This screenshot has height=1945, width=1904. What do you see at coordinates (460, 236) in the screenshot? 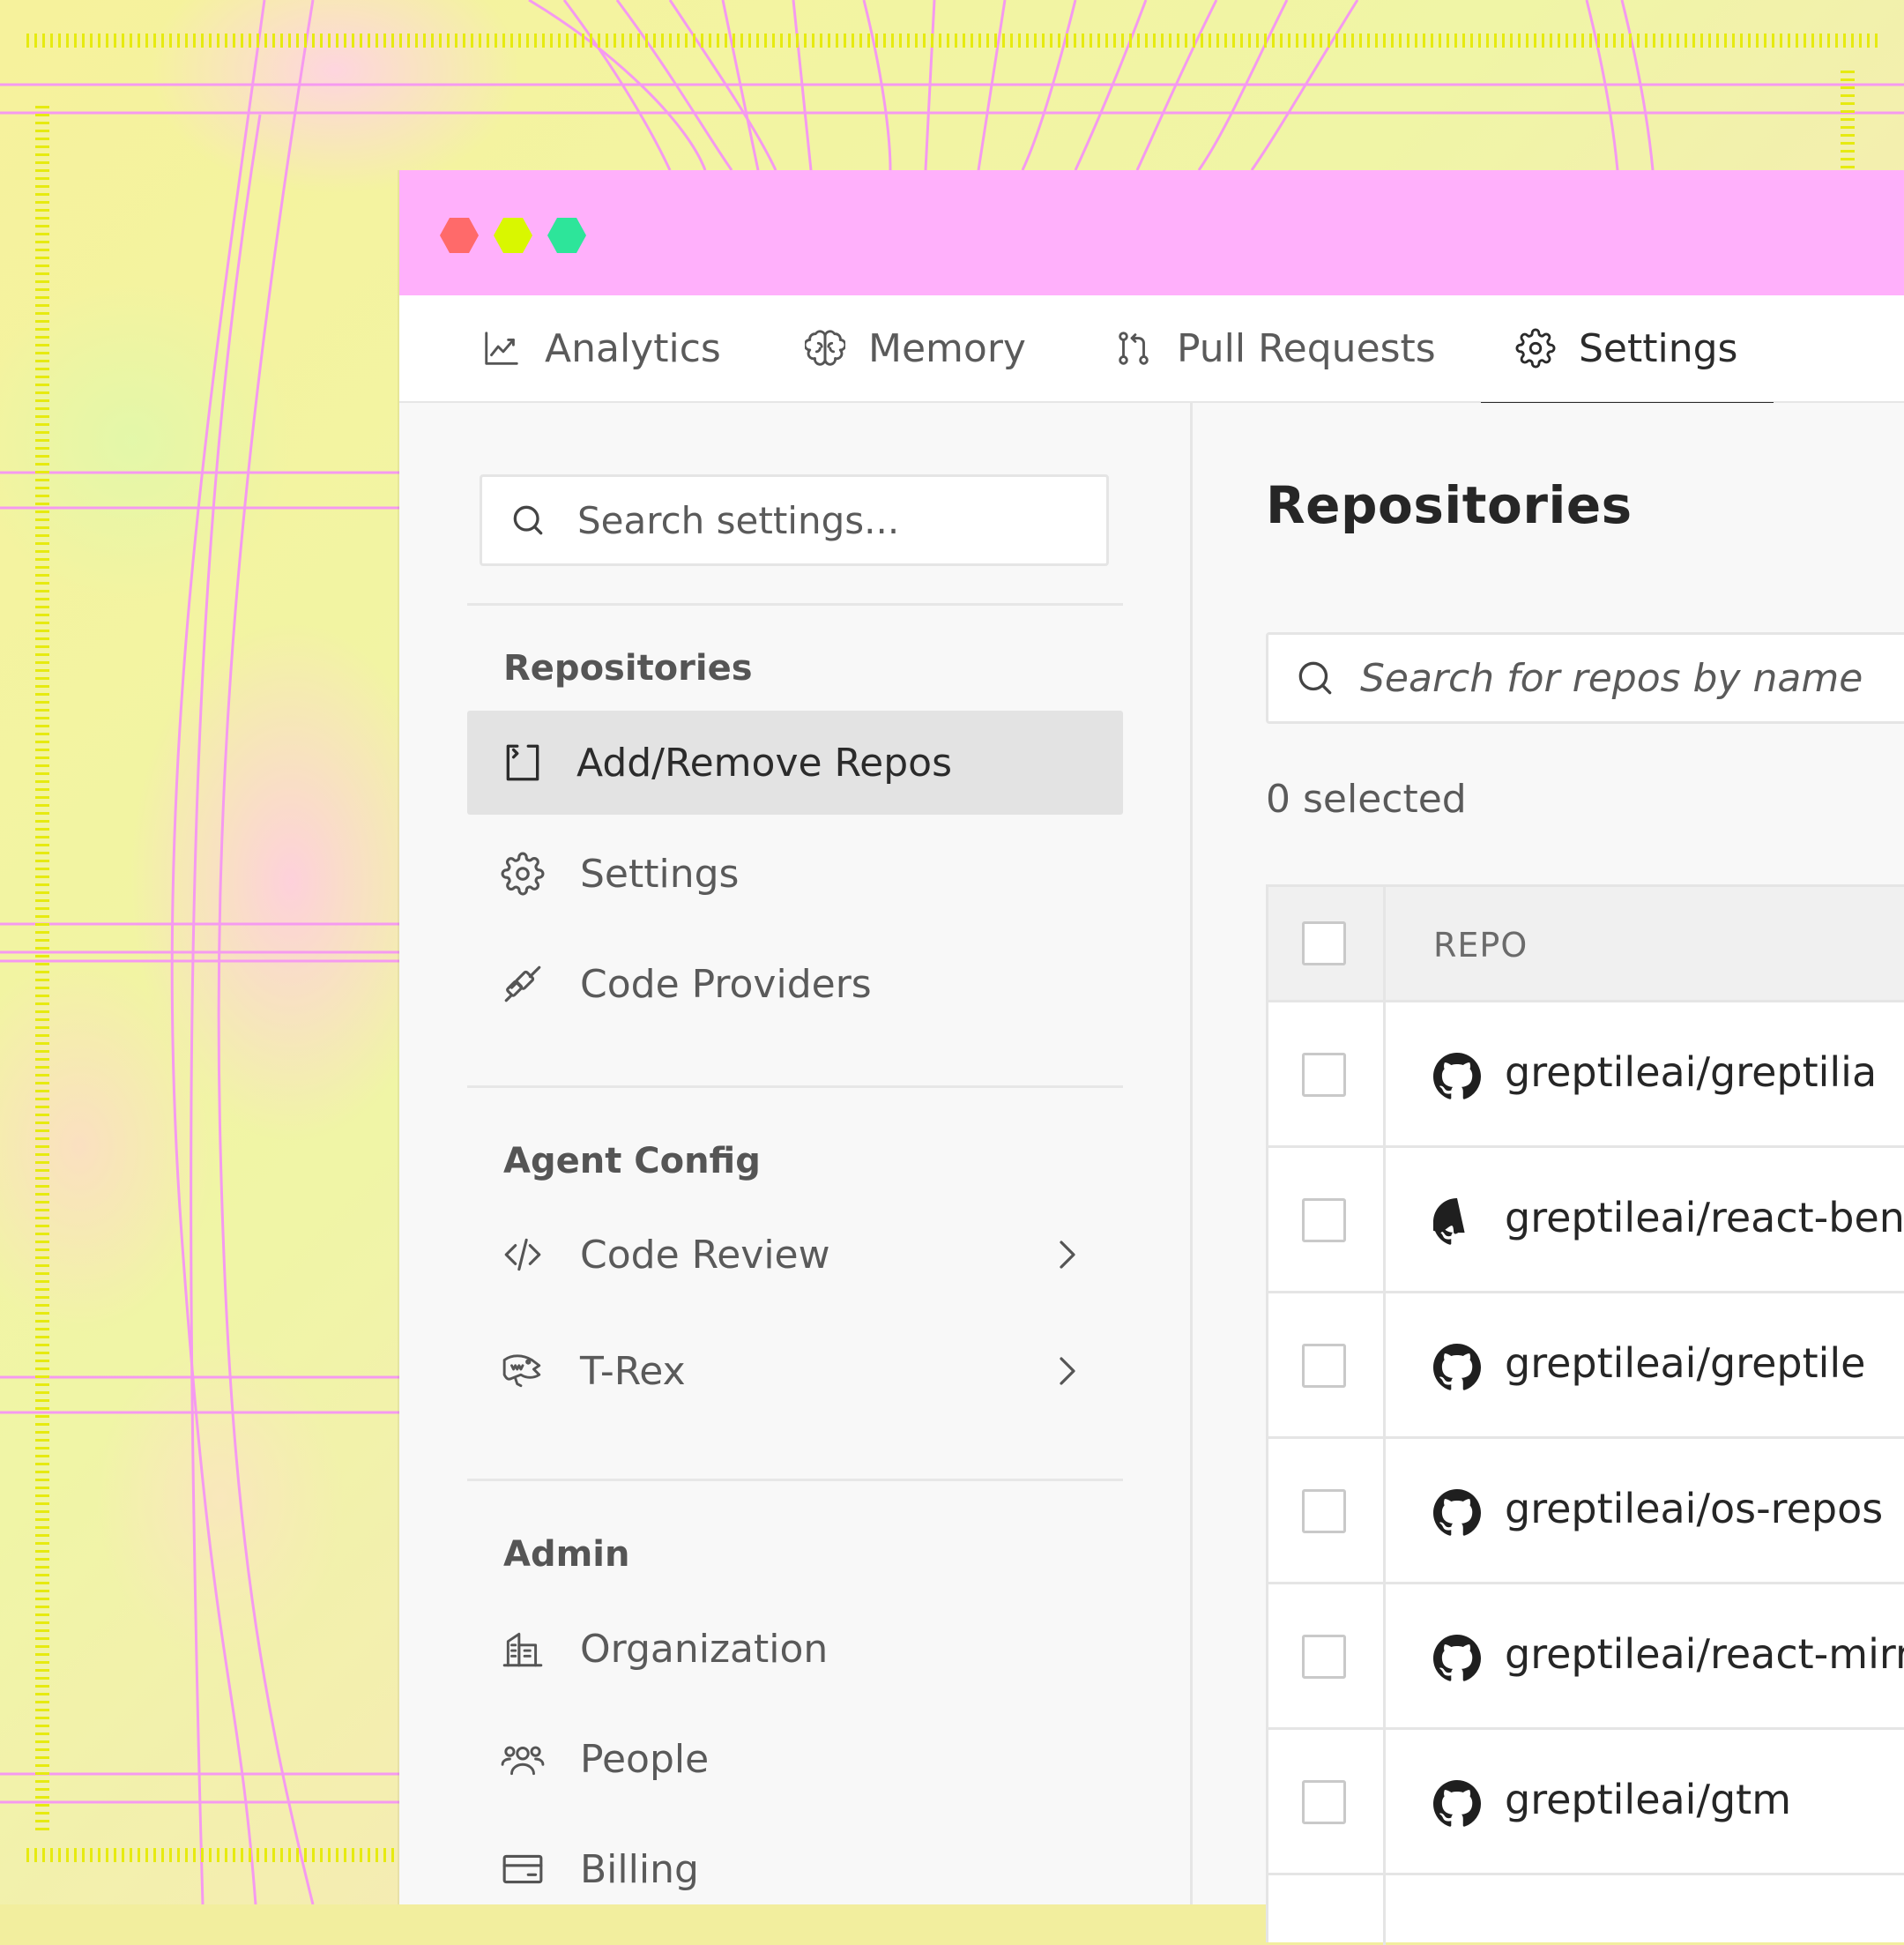
I see `close-window-button` at bounding box center [460, 236].